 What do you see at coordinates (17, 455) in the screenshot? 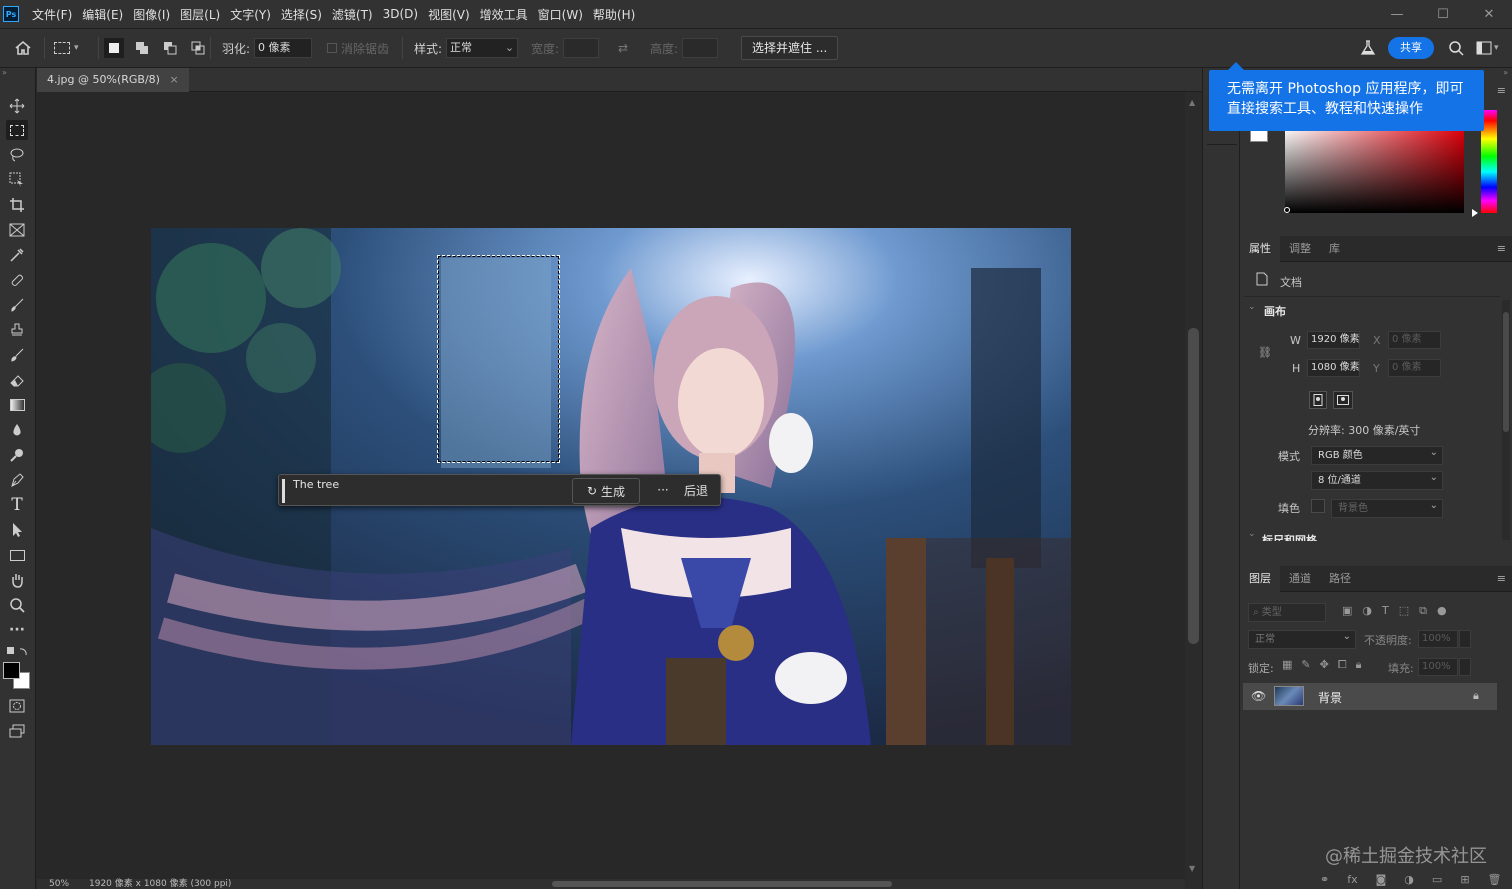
I see `dodge-tool-icon` at bounding box center [17, 455].